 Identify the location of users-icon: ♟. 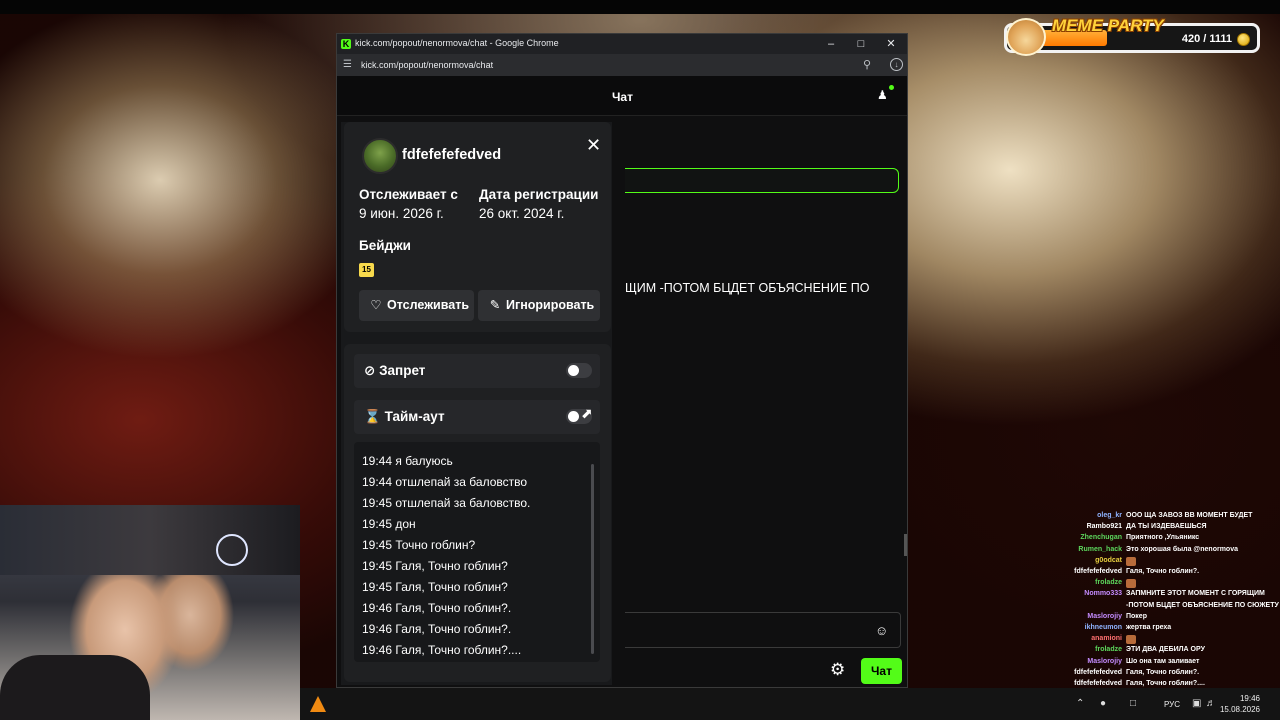
(884, 95).